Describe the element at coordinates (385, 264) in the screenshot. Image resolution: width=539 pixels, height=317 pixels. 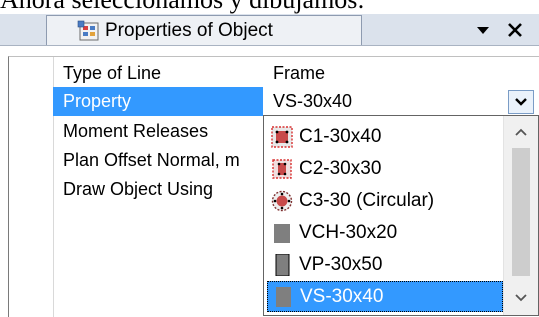
I see `list-item-vp-30x50: VP-30x50` at that location.